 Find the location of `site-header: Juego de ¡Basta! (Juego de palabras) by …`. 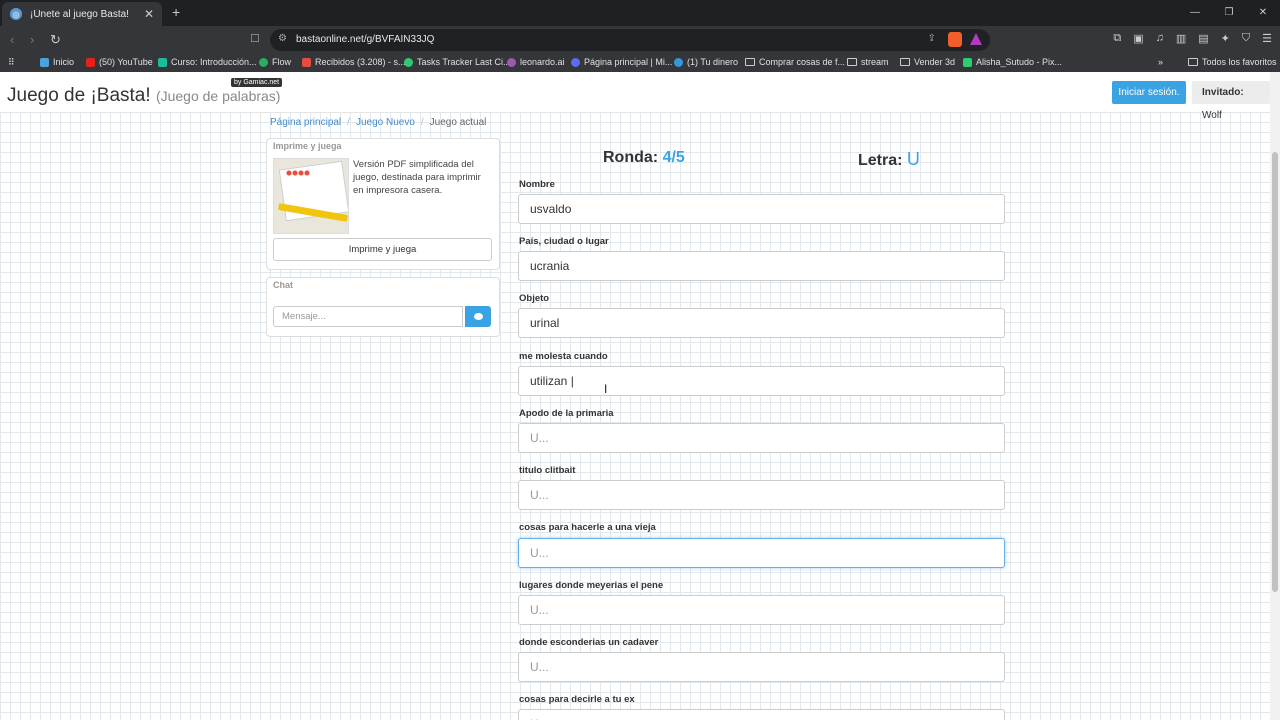

site-header: Juego de ¡Basta! (Juego de palabras) by … is located at coordinates (635, 96).